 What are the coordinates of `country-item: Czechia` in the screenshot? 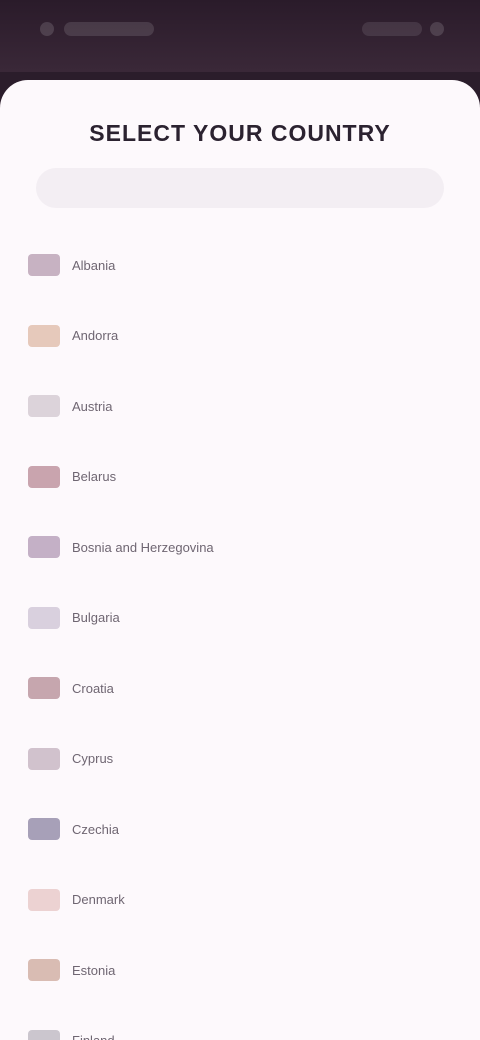 It's located at (240, 829).